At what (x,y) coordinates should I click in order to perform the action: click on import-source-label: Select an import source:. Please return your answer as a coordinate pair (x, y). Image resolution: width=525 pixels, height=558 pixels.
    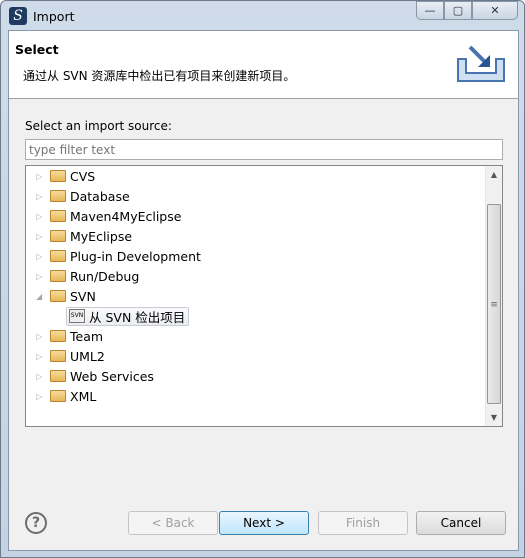
    Looking at the image, I should click on (98, 126).